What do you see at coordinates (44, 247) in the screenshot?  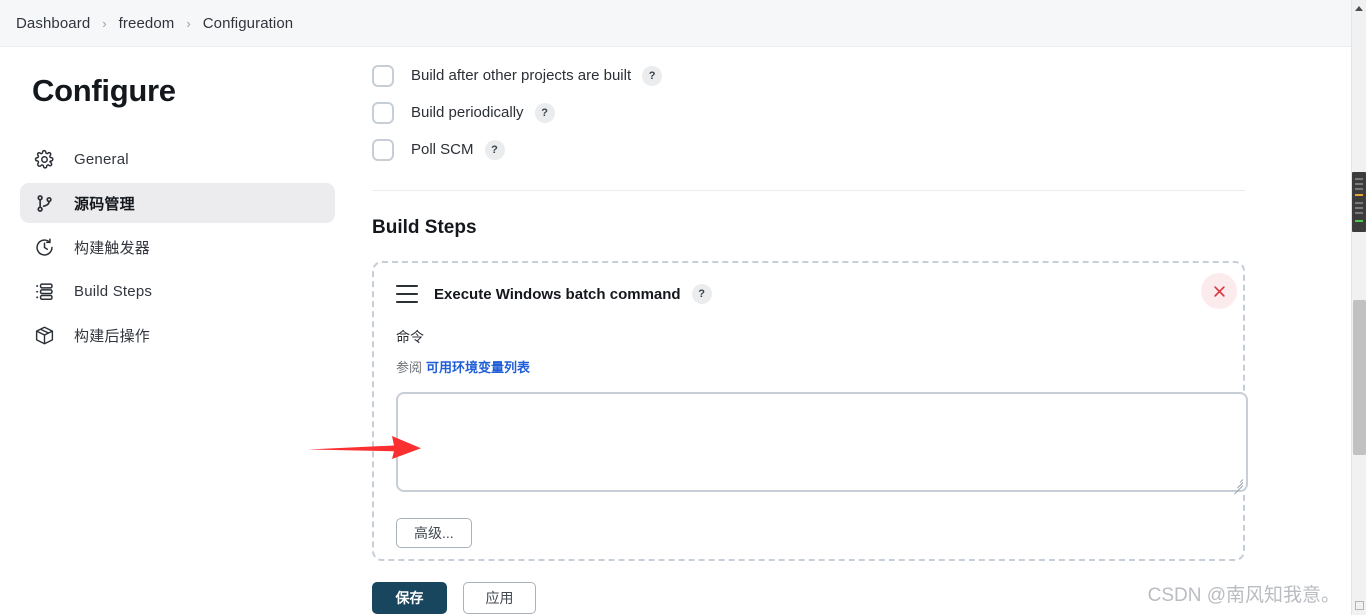 I see `clock-icon` at bounding box center [44, 247].